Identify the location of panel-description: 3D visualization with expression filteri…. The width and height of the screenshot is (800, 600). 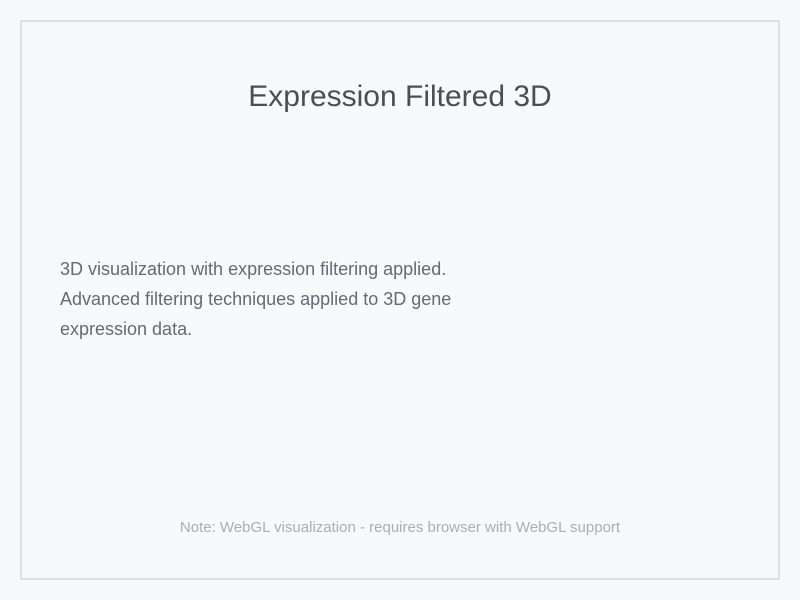
(256, 299).